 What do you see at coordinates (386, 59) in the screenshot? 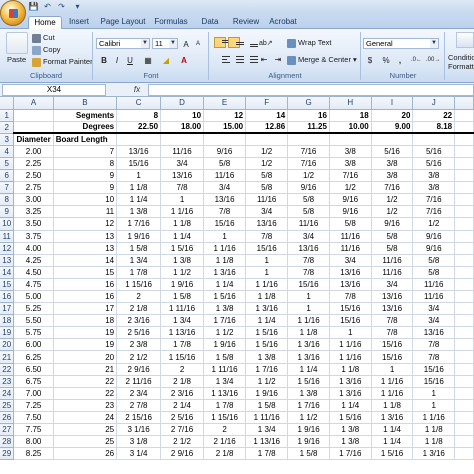
I see `percent-button: %` at bounding box center [386, 59].